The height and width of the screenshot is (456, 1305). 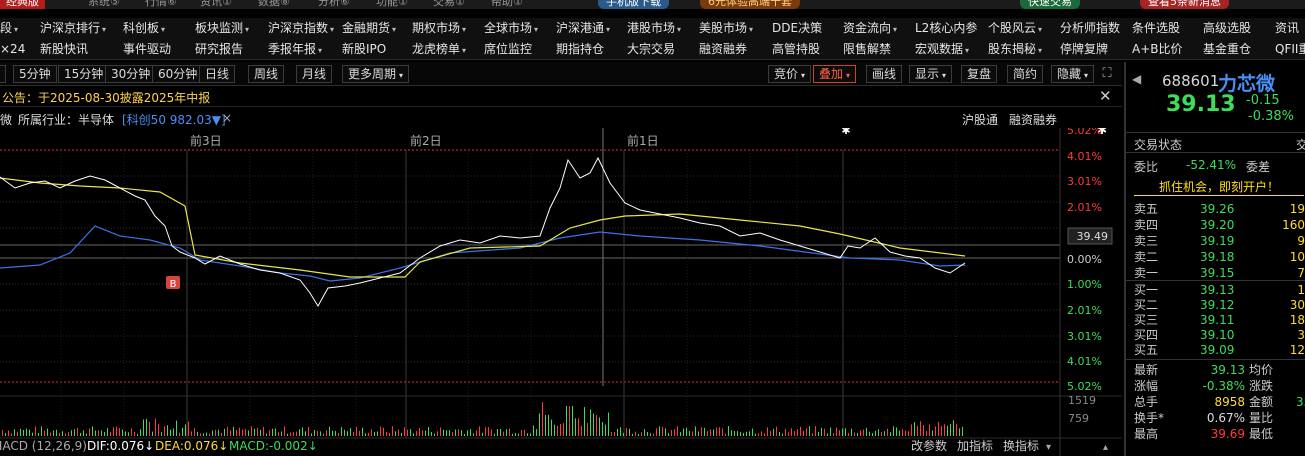 What do you see at coordinates (314, 74) in the screenshot?
I see `period-month: 月线` at bounding box center [314, 74].